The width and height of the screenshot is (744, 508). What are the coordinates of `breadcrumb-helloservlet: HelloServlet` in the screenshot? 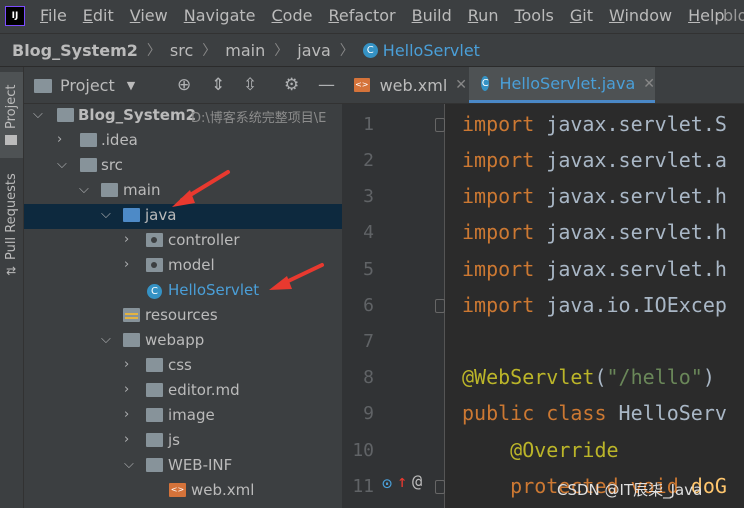 It's located at (431, 50).